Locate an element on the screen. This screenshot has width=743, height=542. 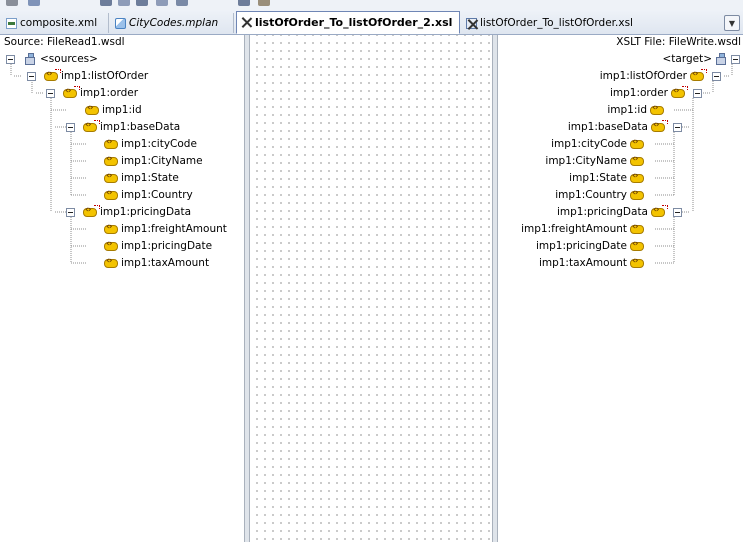
tree-node-target: <target> is located at coordinates (699, 59).